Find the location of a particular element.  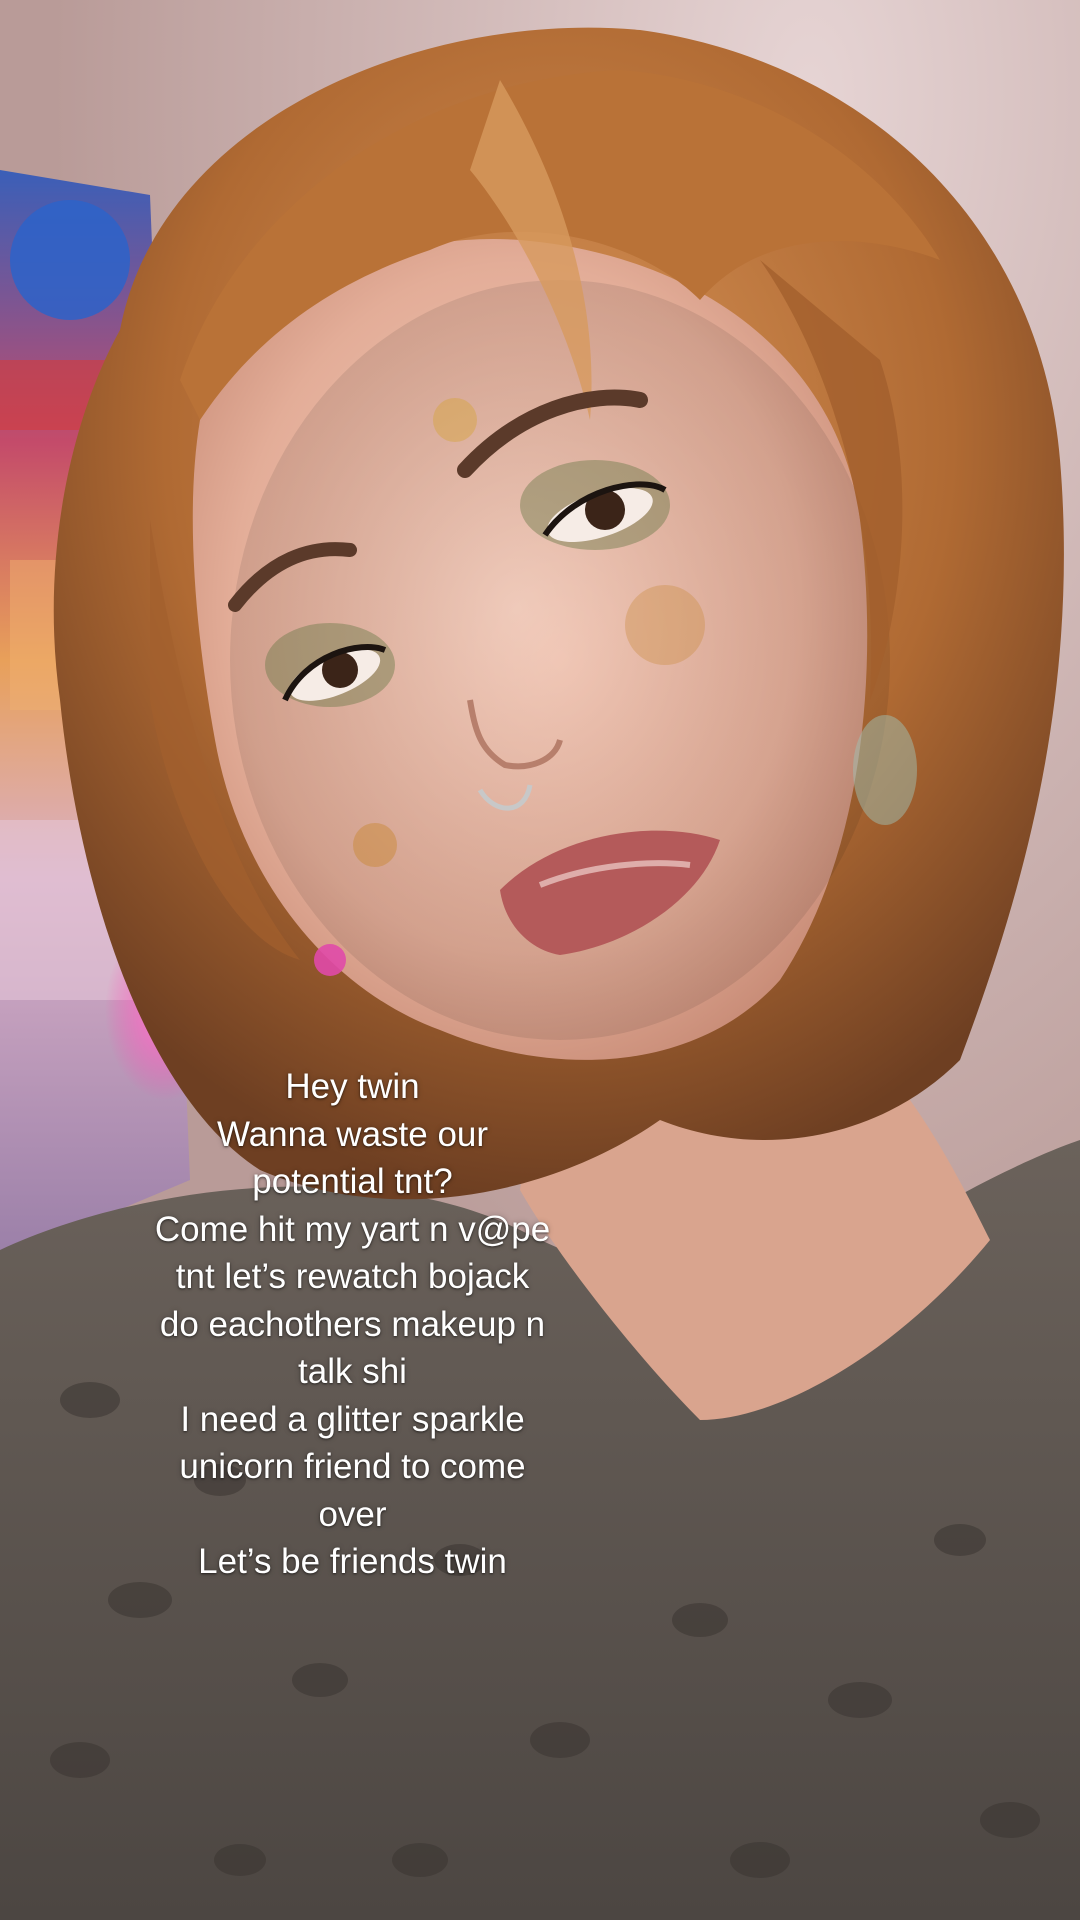

caption-line: I need a glitter sparkle is located at coordinates (352, 1419).